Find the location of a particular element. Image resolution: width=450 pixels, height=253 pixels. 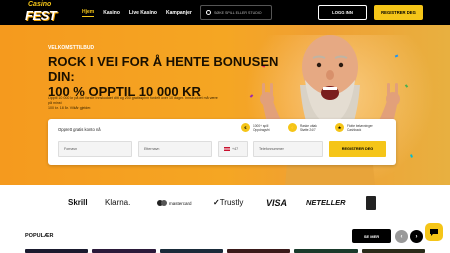

chat-icon is located at coordinates (434, 232).